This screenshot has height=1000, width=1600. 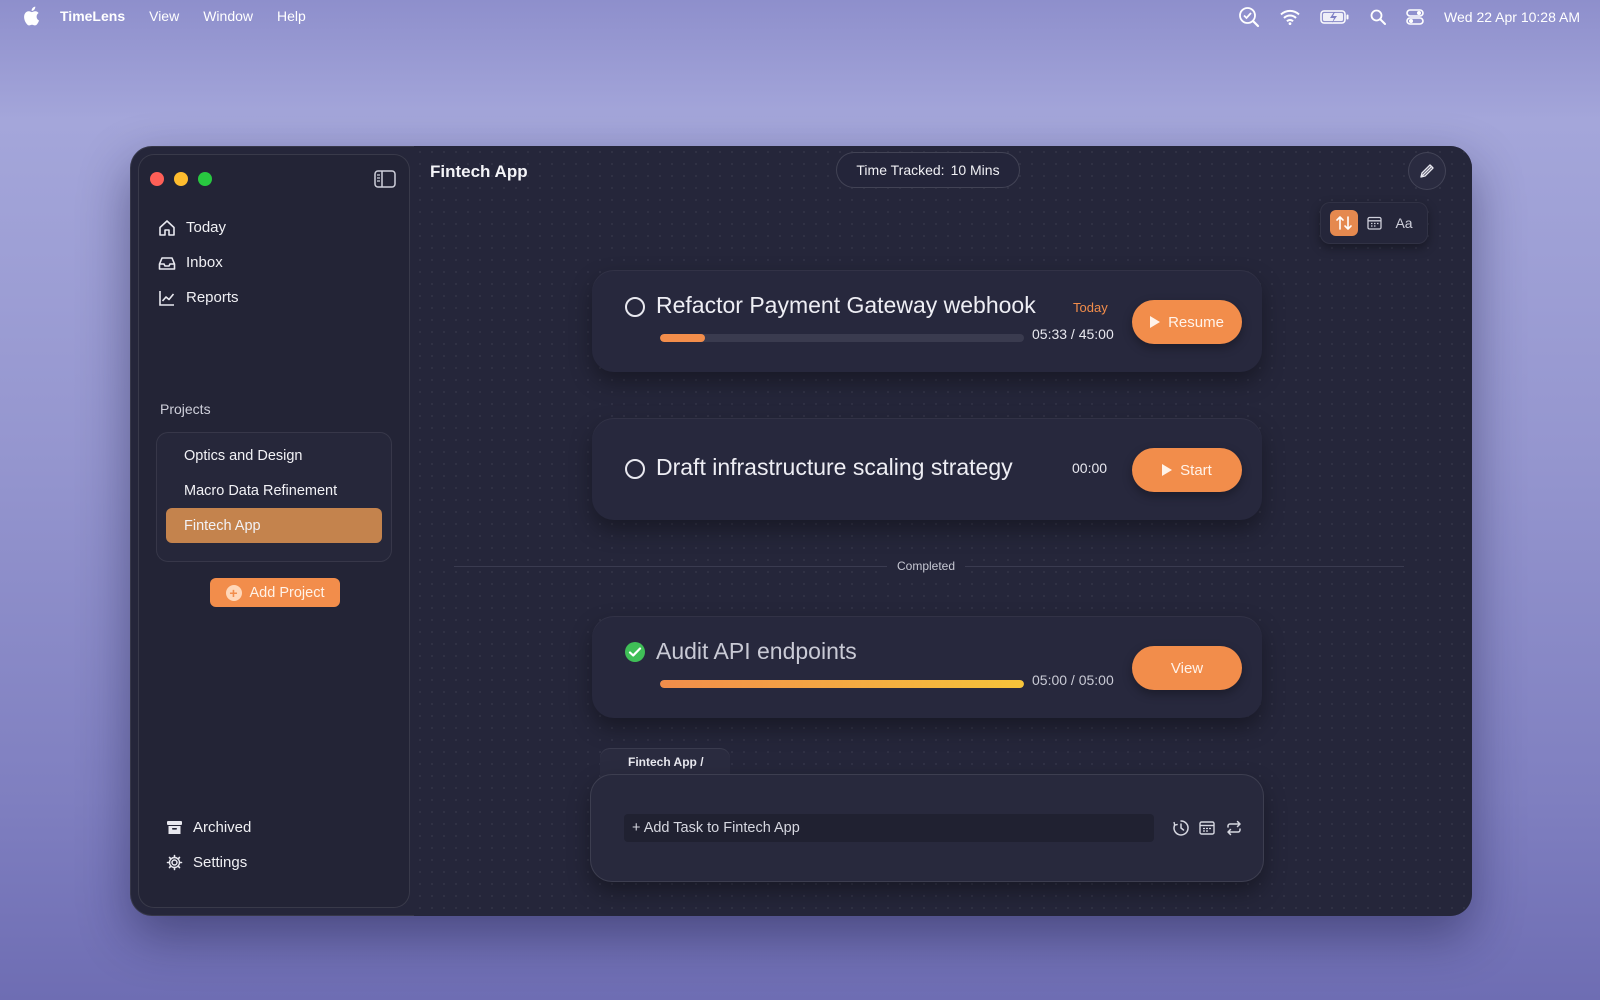 What do you see at coordinates (975, 170) in the screenshot?
I see `time-tracked-value: 10 Mins` at bounding box center [975, 170].